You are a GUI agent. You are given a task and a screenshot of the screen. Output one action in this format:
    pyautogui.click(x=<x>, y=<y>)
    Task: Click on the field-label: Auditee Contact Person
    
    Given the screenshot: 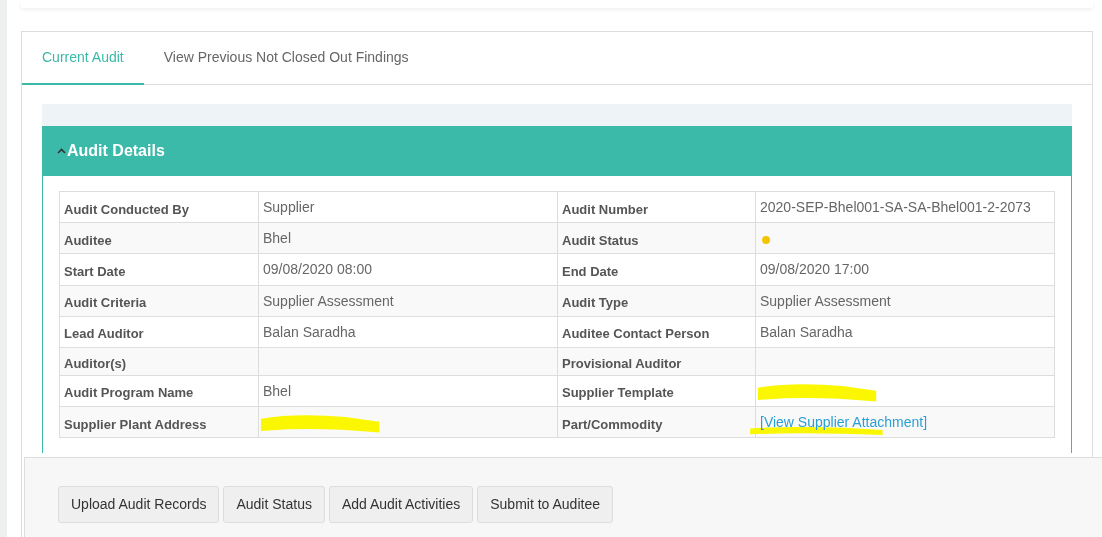 What is the action you would take?
    pyautogui.click(x=657, y=332)
    